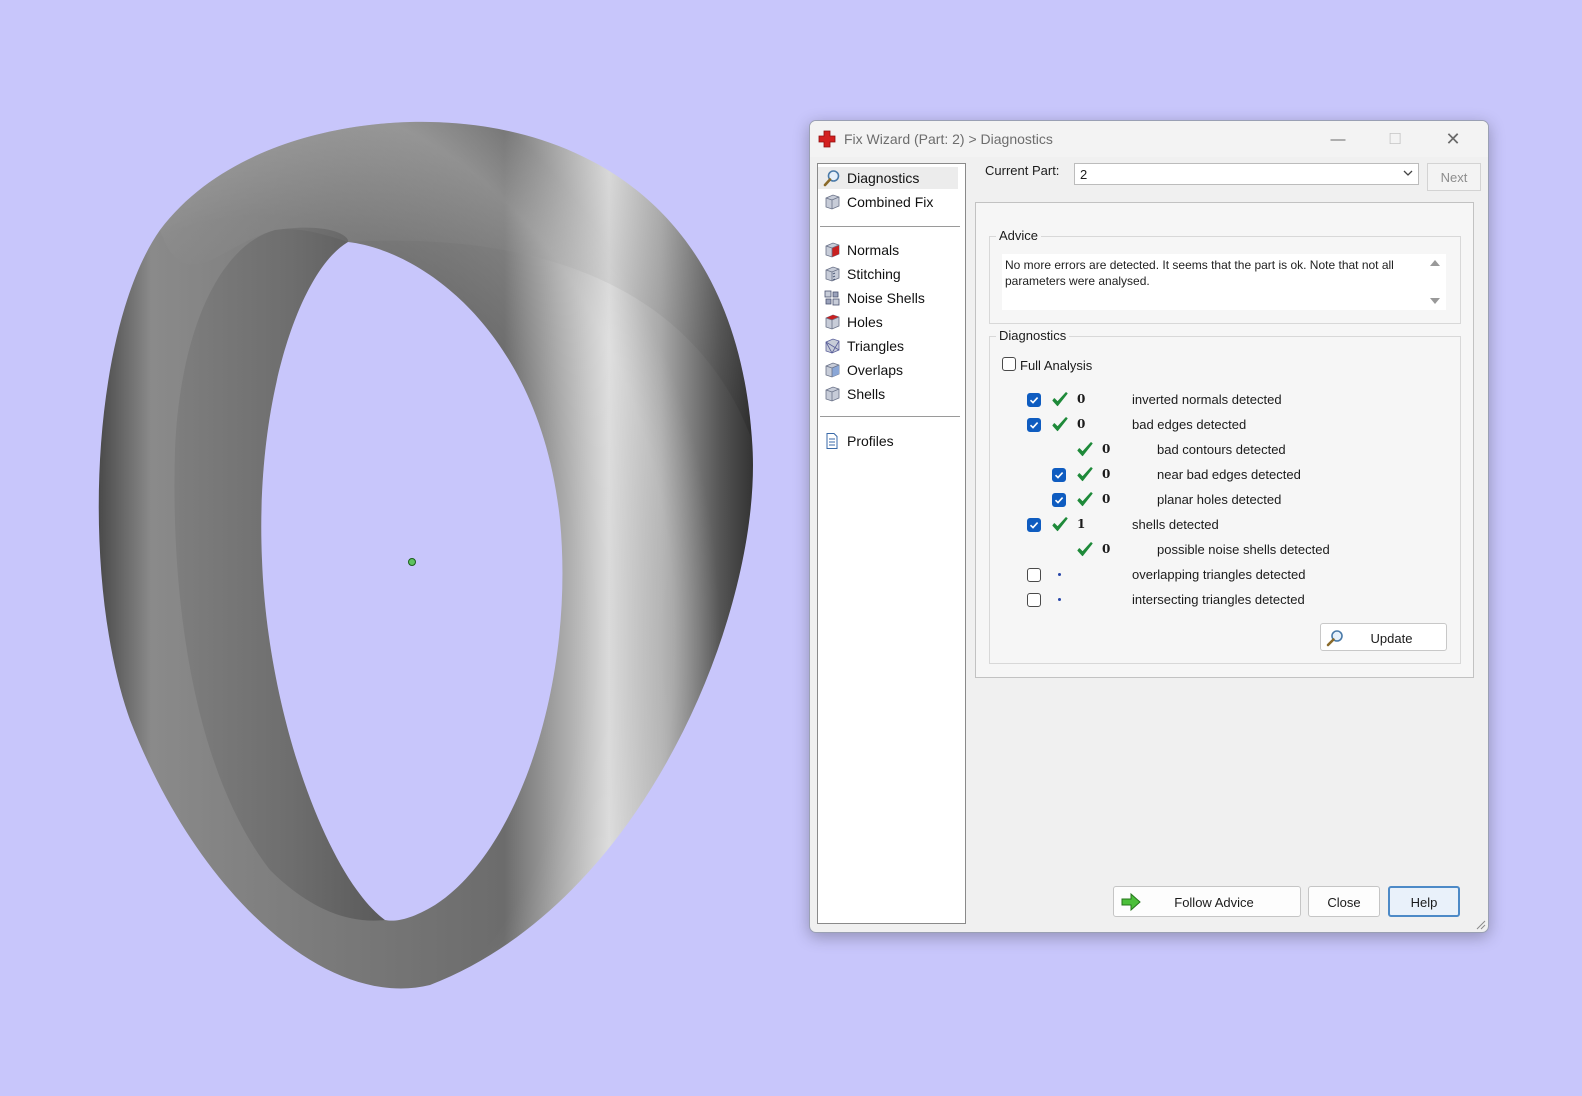  What do you see at coordinates (1338, 139) in the screenshot?
I see `minimize-button: —` at bounding box center [1338, 139].